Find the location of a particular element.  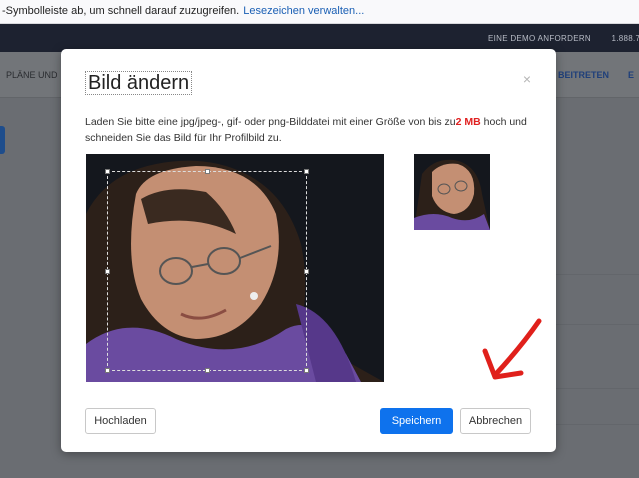

nav-extra-link: E is located at coordinates (631, 75).